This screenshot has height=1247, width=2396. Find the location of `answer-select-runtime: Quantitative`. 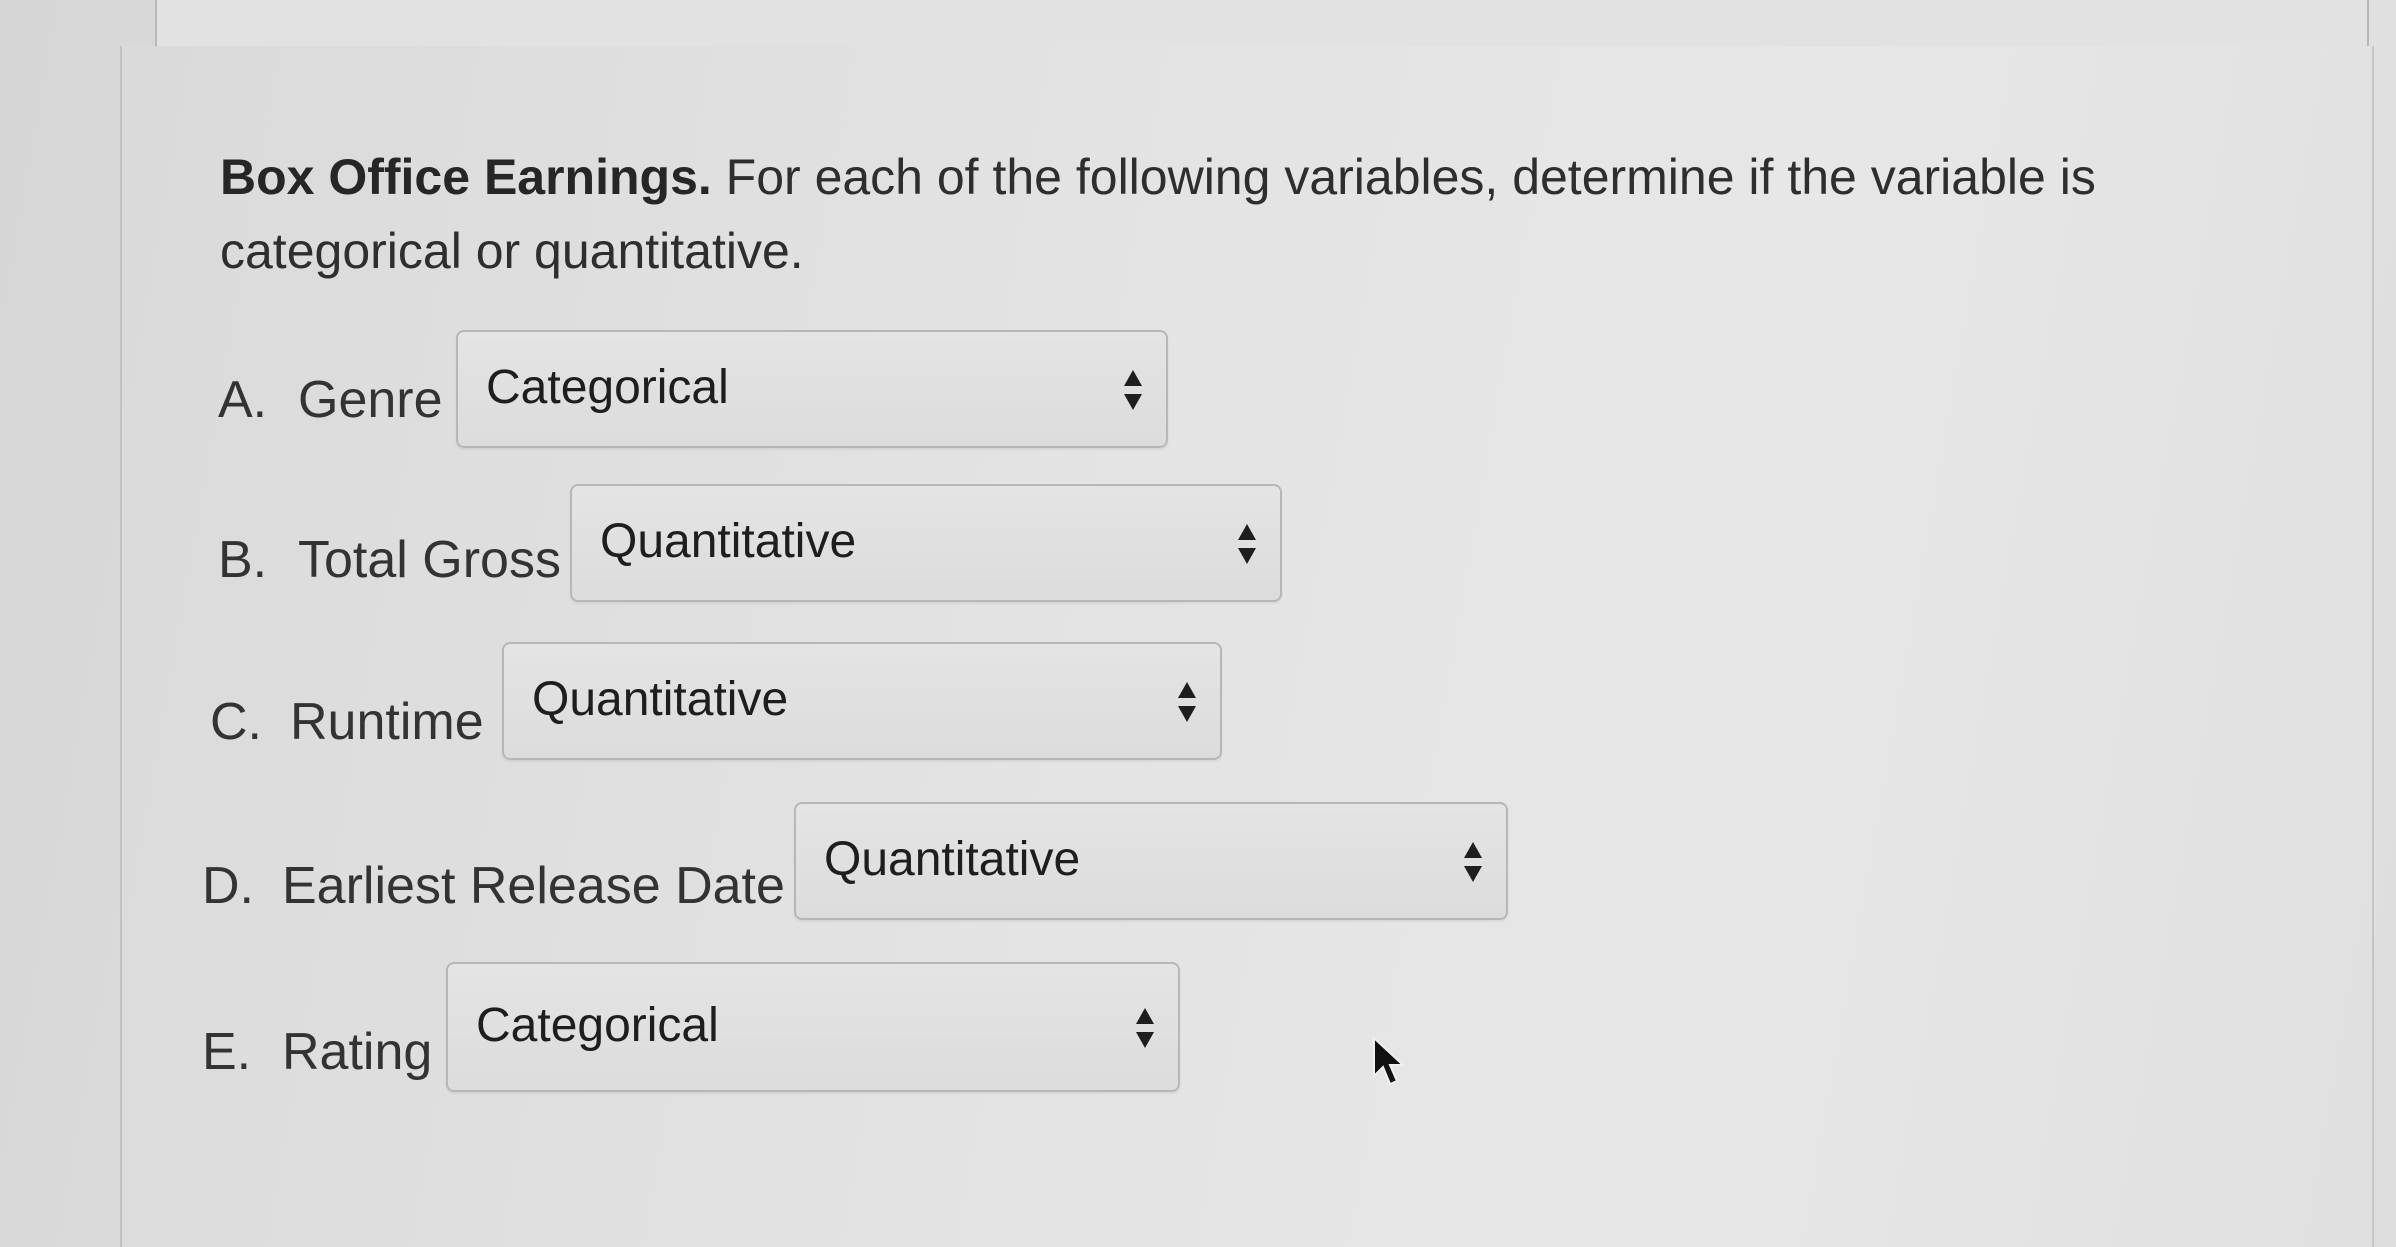

answer-select-runtime: Quantitative is located at coordinates (862, 701).